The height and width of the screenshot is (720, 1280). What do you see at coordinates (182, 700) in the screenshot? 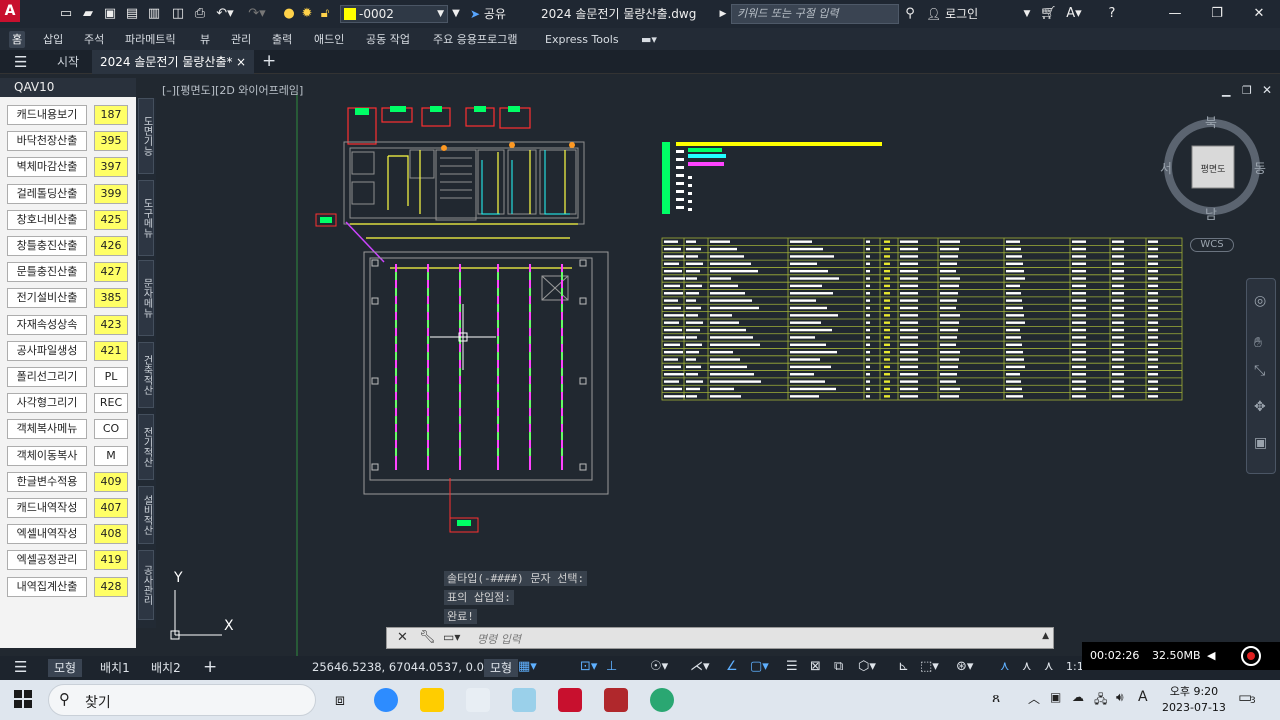
I see `taskbar-search: ⚲ 찾기` at bounding box center [182, 700].